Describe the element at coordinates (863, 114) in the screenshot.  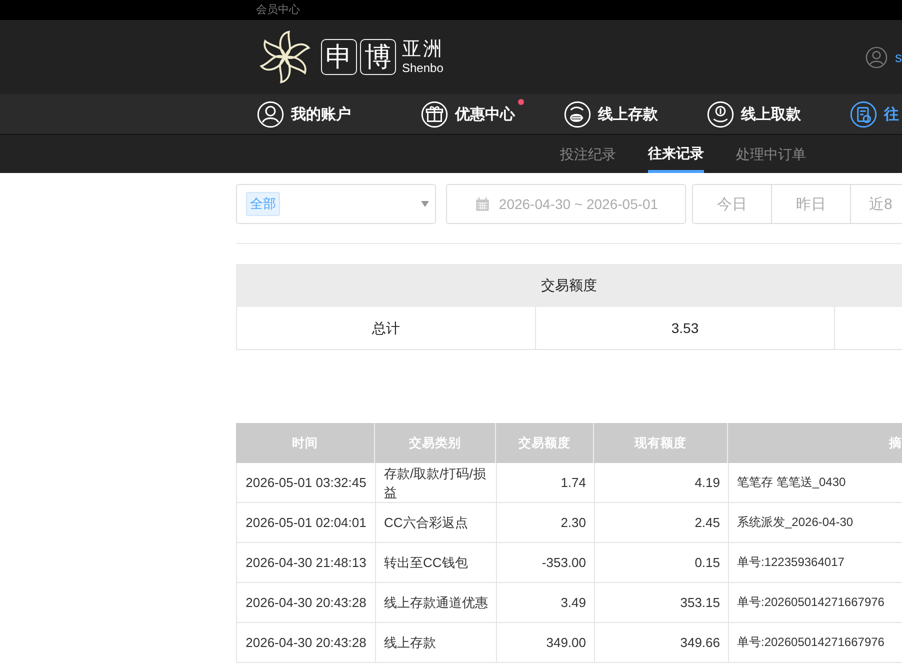
I see `clipboard-clock-icon` at that location.